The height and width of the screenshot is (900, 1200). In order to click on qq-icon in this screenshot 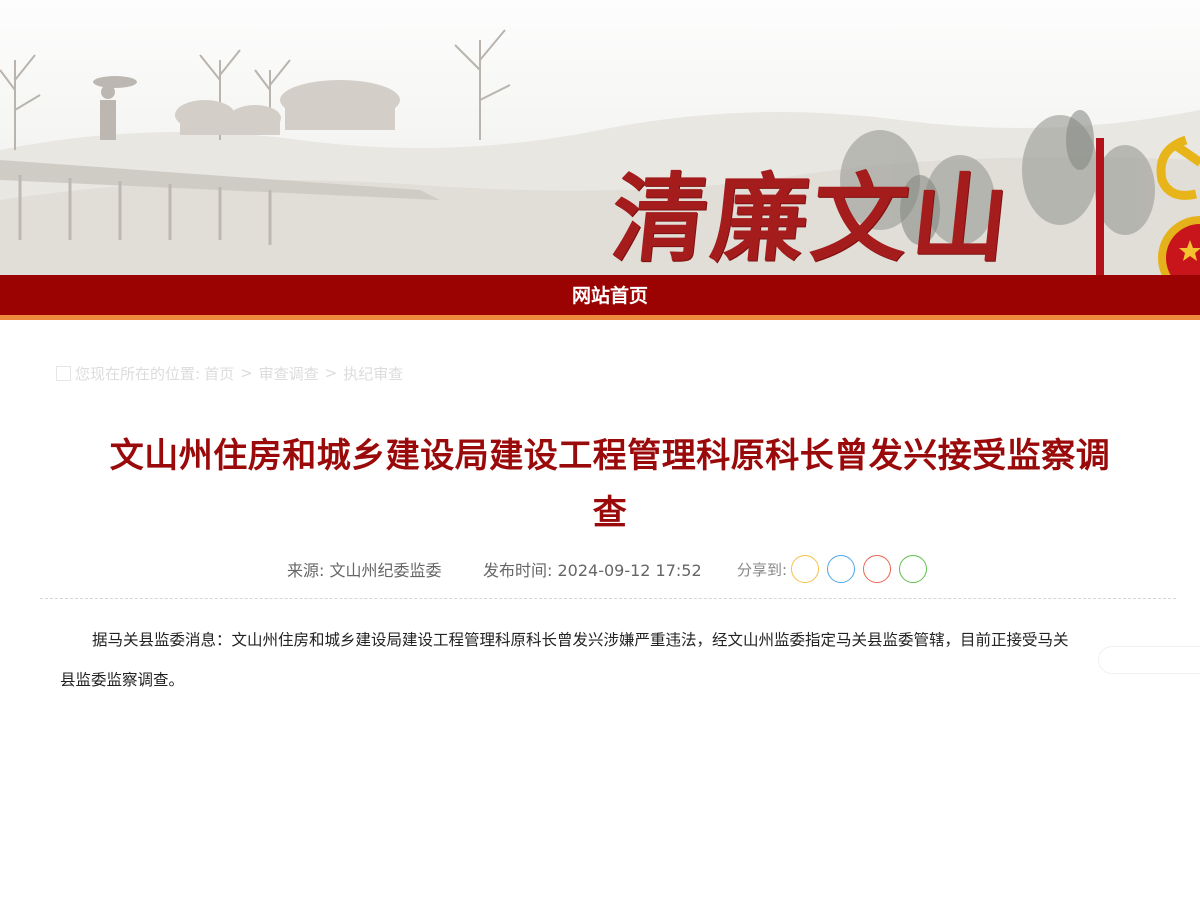, I will do `click(841, 569)`.